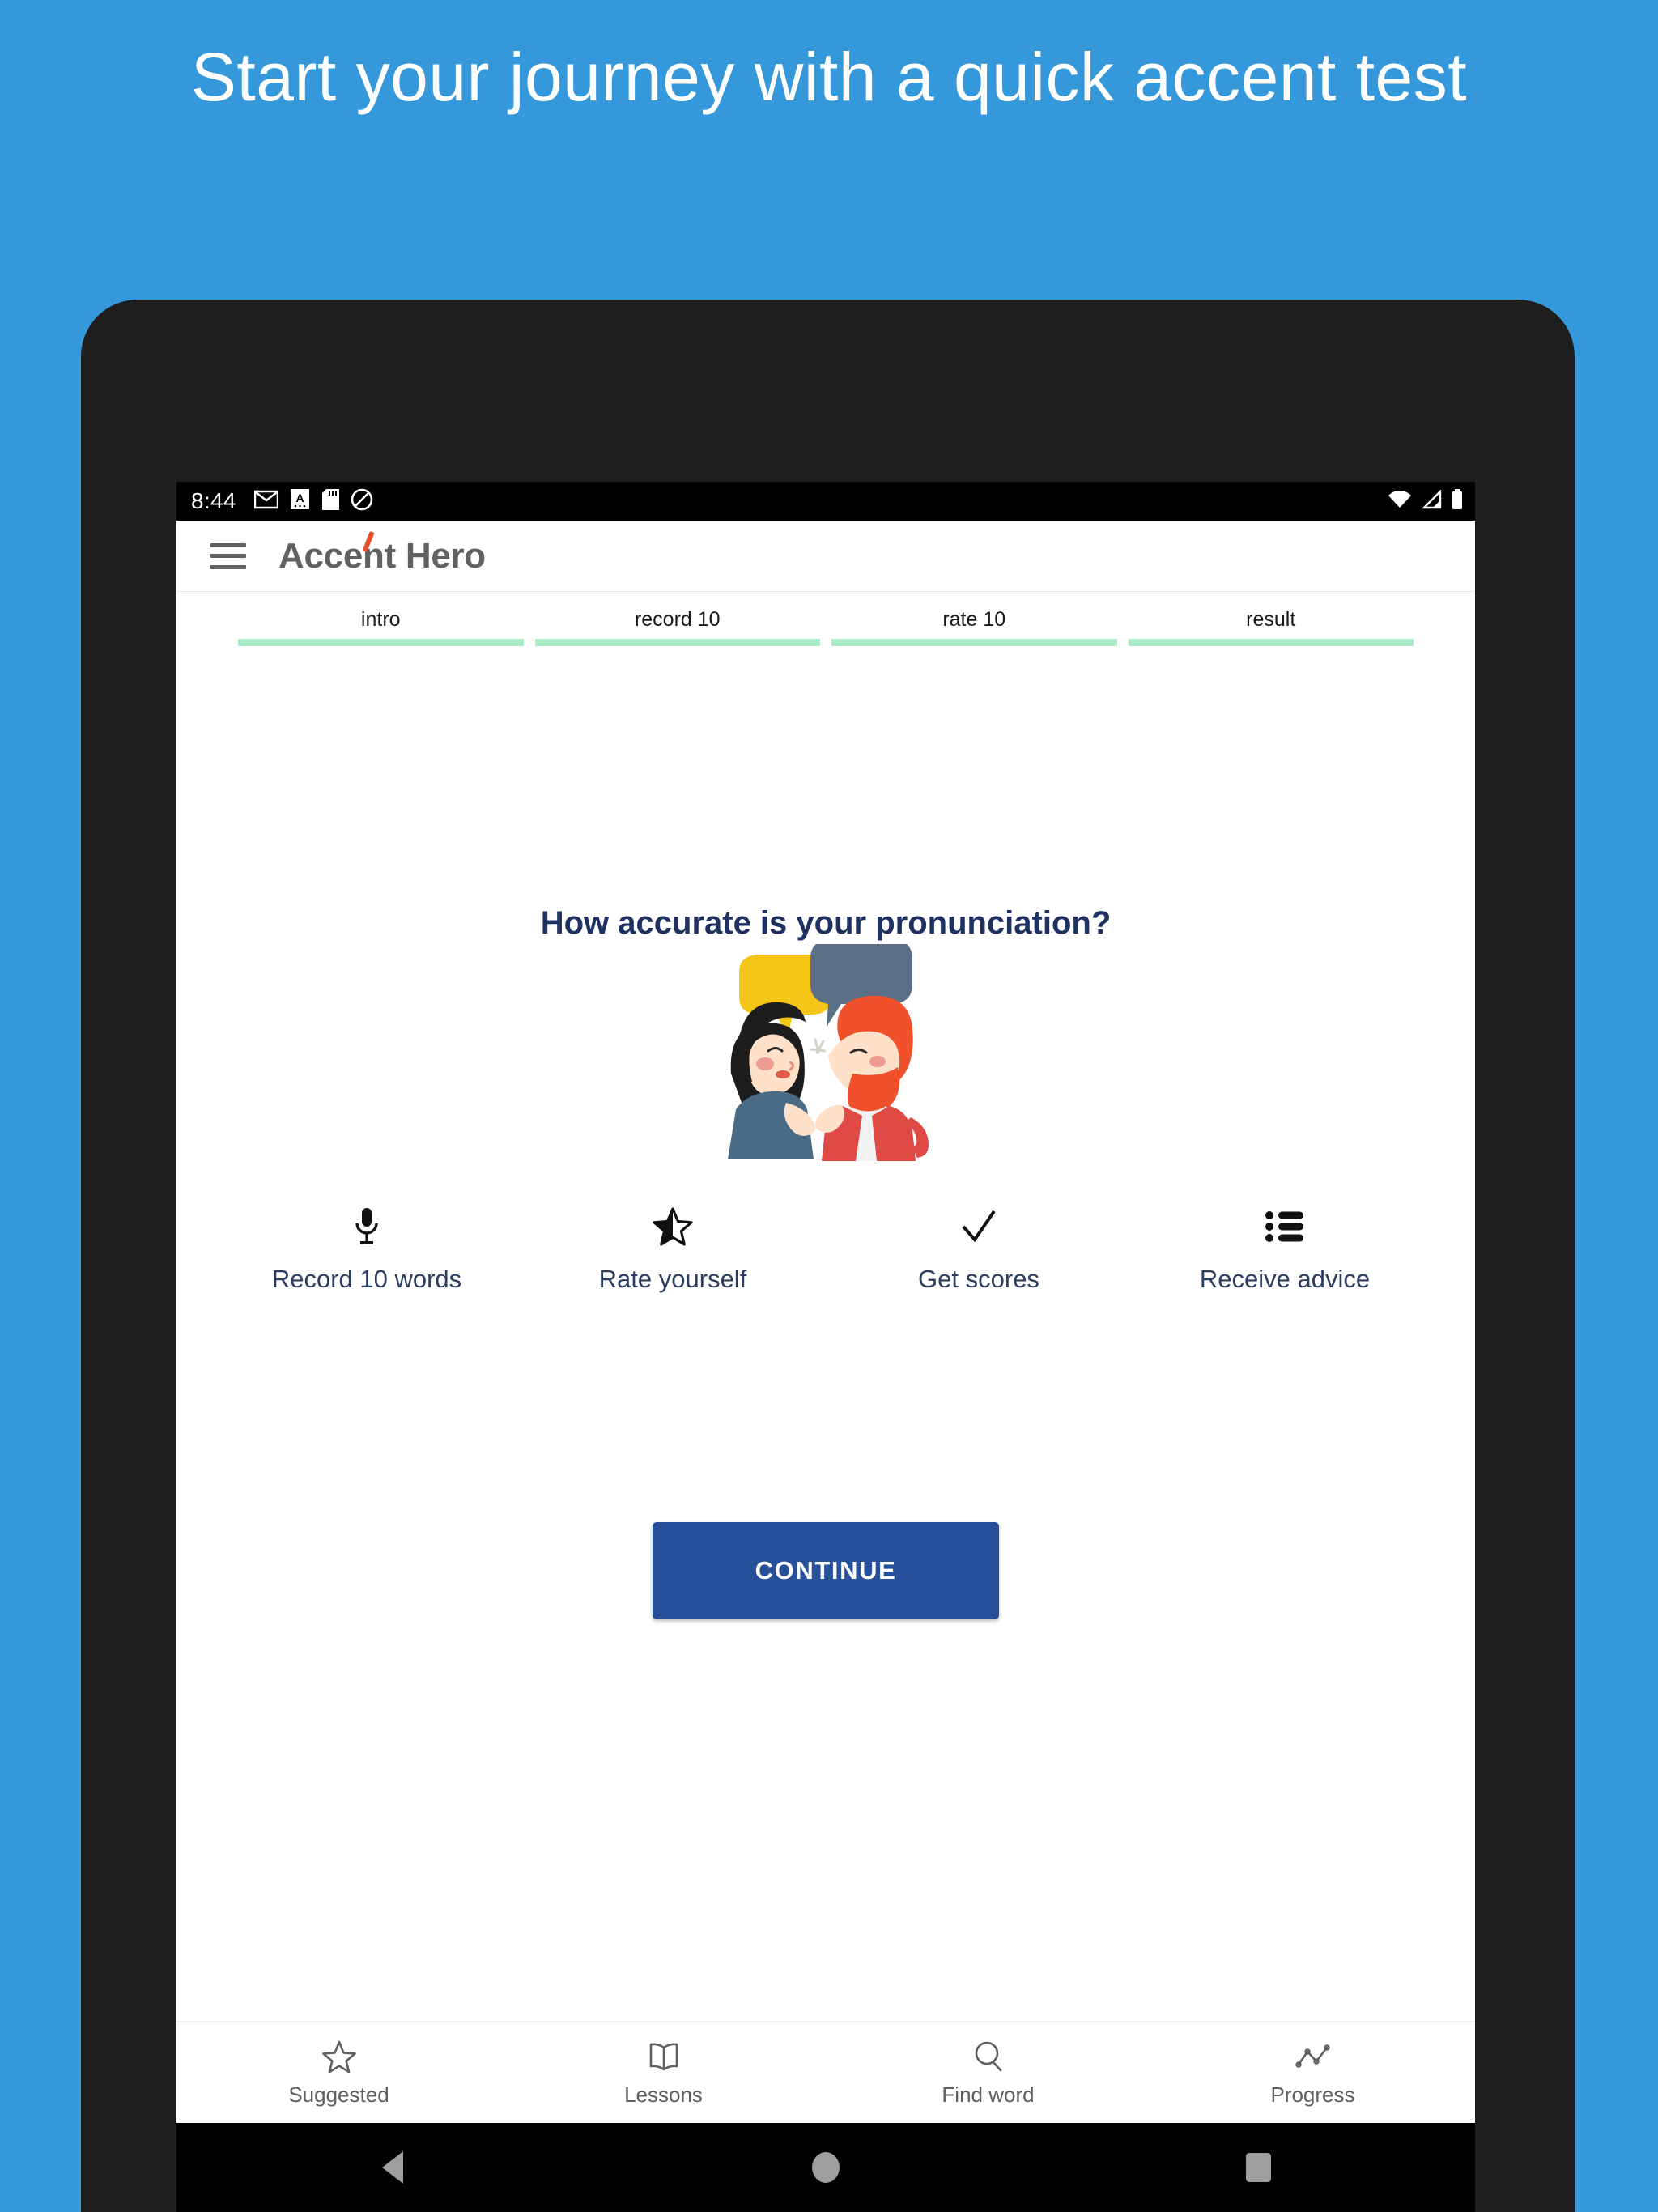 This screenshot has height=2212, width=1658. What do you see at coordinates (299, 497) in the screenshot?
I see `svg-text: A` at bounding box center [299, 497].